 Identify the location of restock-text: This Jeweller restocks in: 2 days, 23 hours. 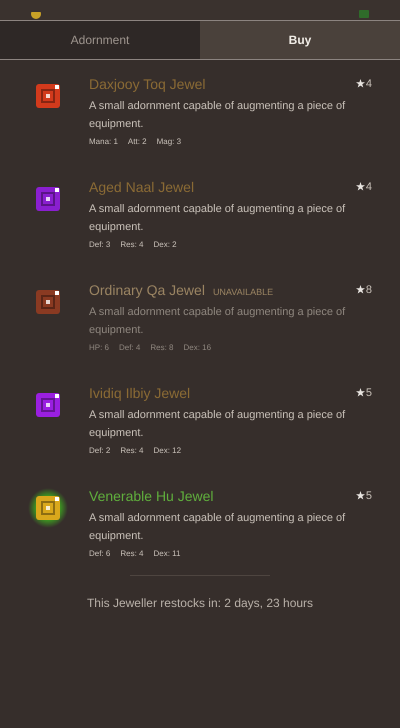
(200, 603).